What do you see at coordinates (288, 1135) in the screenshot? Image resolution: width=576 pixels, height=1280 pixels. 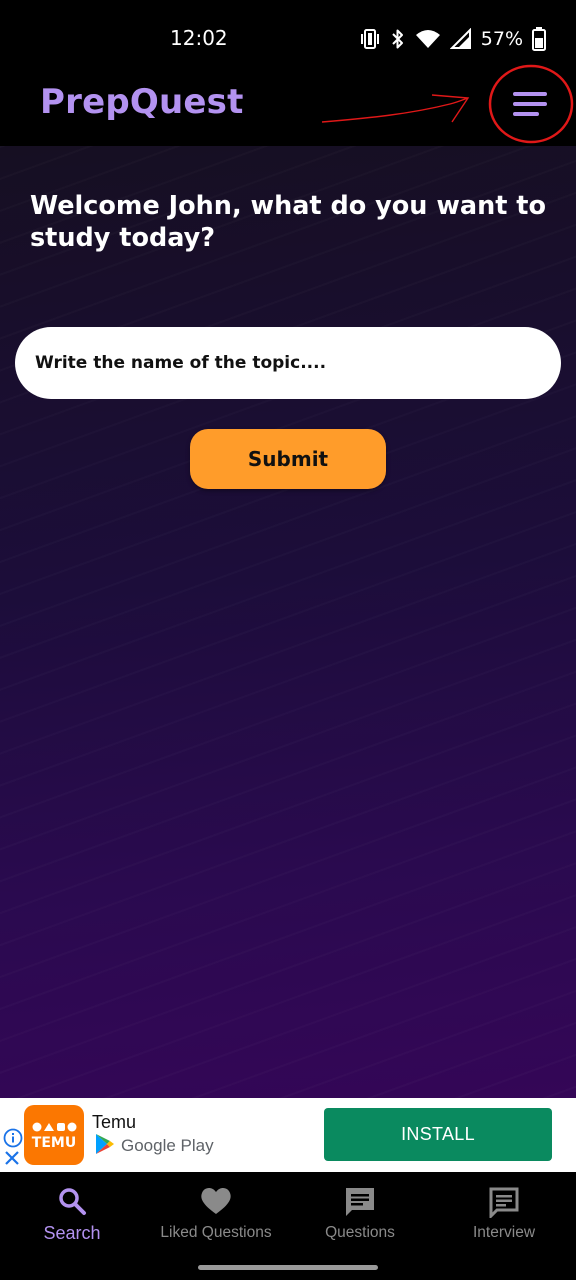 I see `ad-banner: TEMU Temu Google Play INSTALL` at bounding box center [288, 1135].